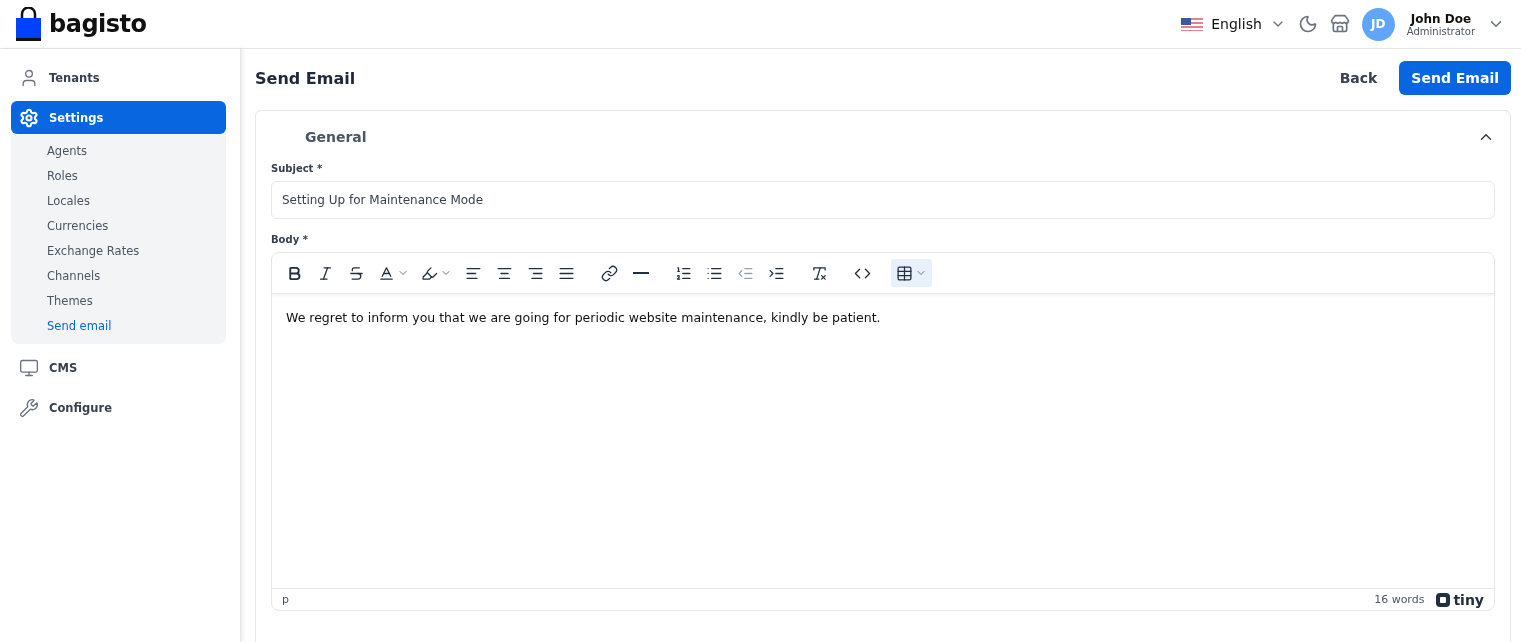 This screenshot has height=642, width=1521. What do you see at coordinates (1441, 18) in the screenshot?
I see `user-name: John Doe` at bounding box center [1441, 18].